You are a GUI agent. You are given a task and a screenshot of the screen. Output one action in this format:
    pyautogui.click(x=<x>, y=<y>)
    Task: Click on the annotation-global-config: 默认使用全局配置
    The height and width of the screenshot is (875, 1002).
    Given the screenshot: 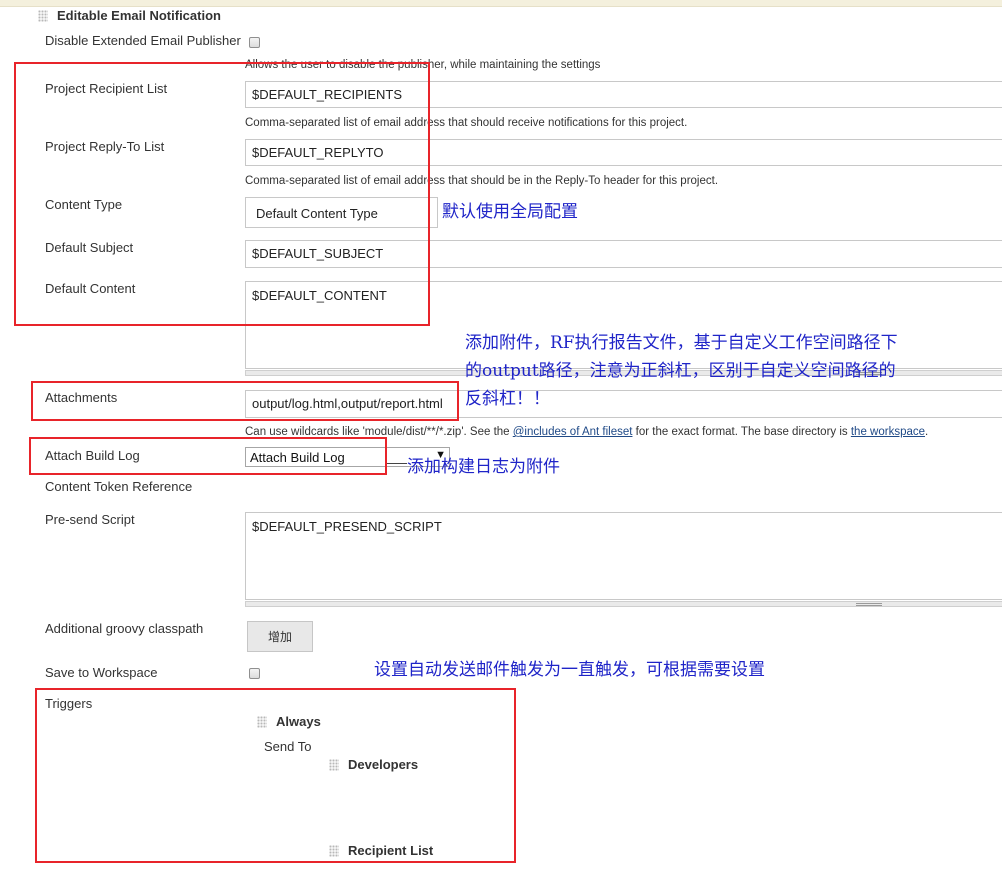 What is the action you would take?
    pyautogui.click(x=510, y=212)
    